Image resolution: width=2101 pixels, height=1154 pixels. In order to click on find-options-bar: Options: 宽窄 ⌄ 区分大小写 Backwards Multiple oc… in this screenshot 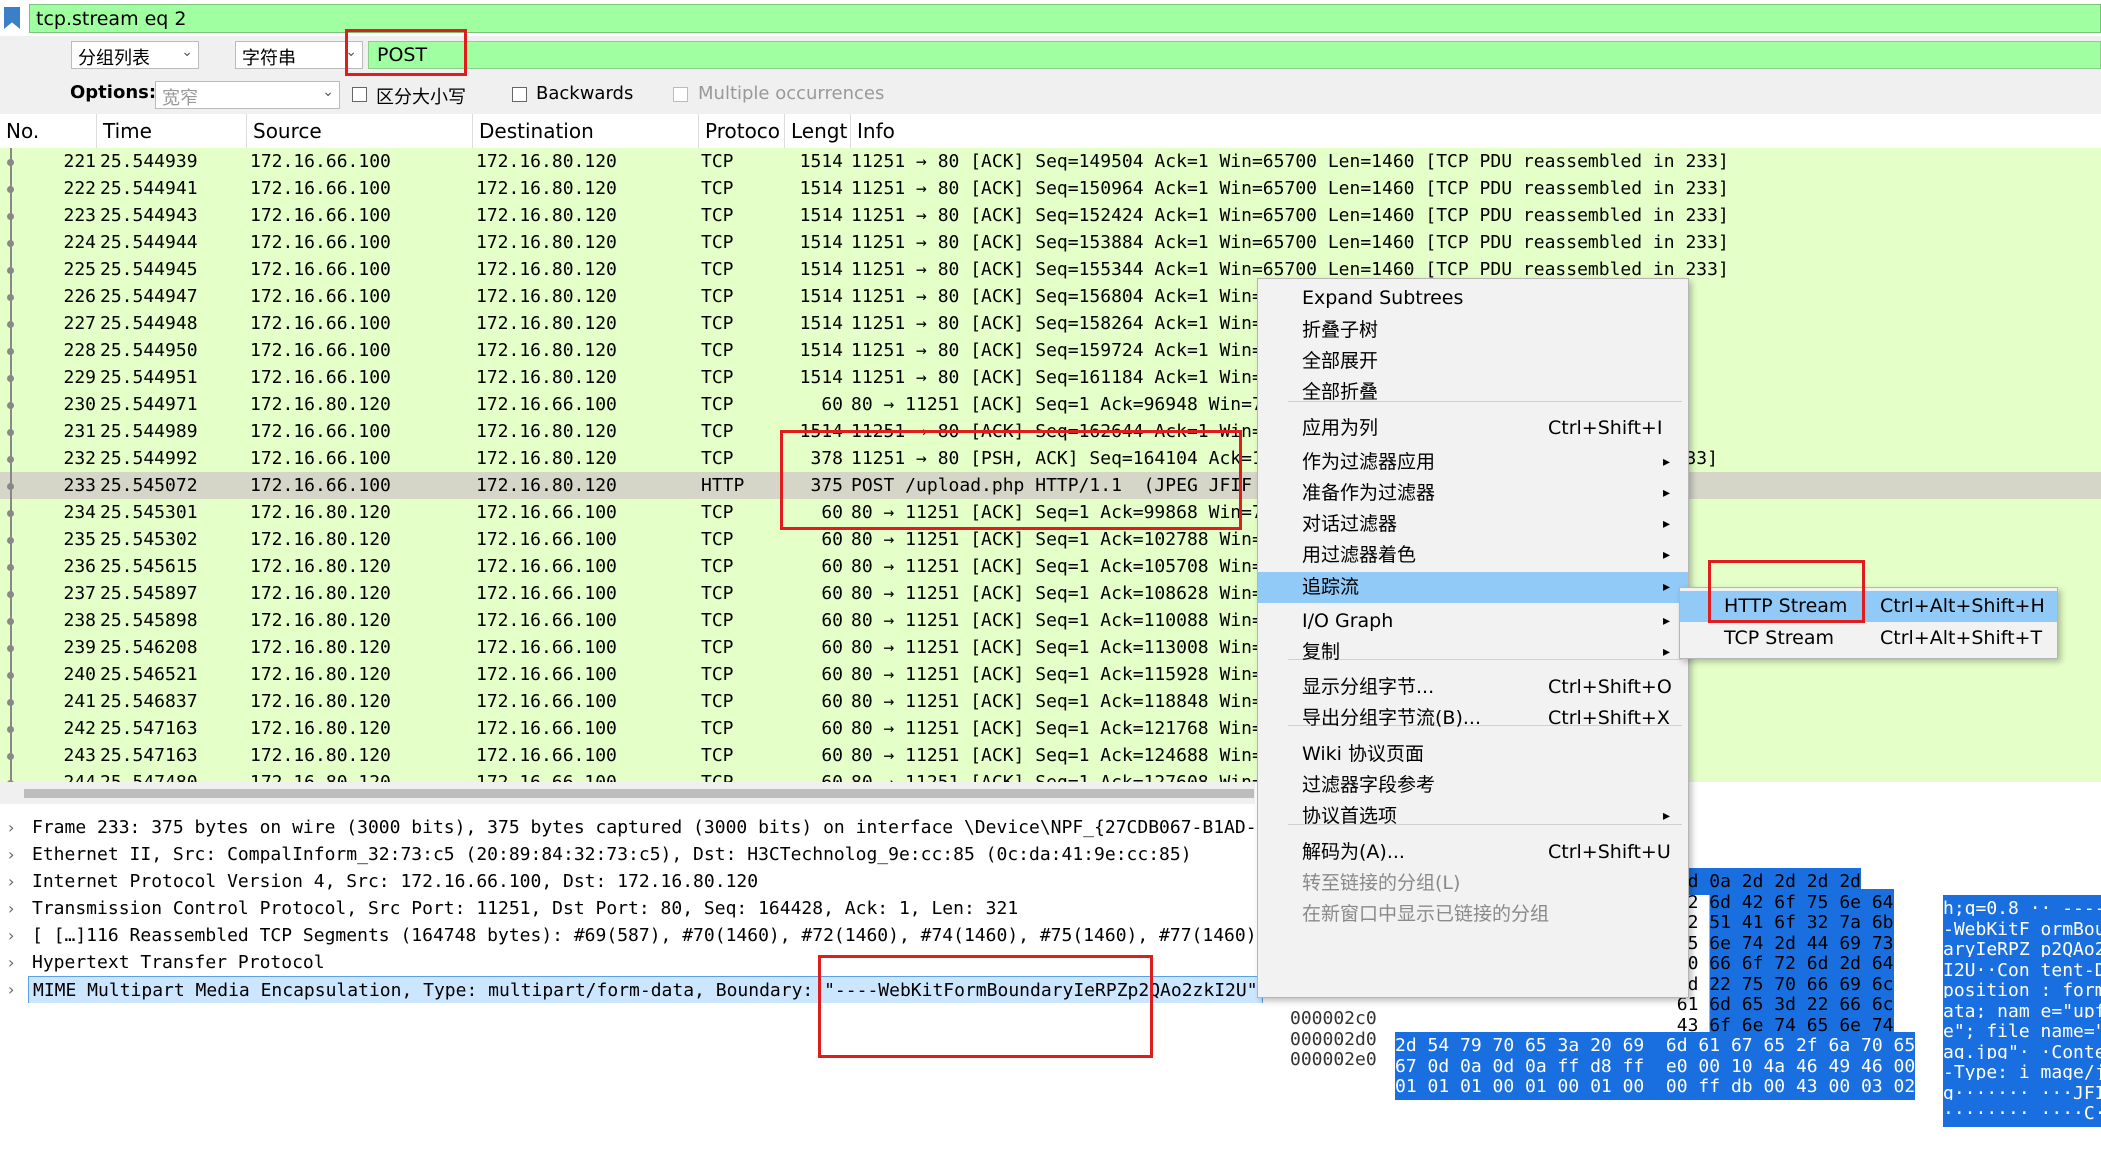, I will do `click(1050, 95)`.